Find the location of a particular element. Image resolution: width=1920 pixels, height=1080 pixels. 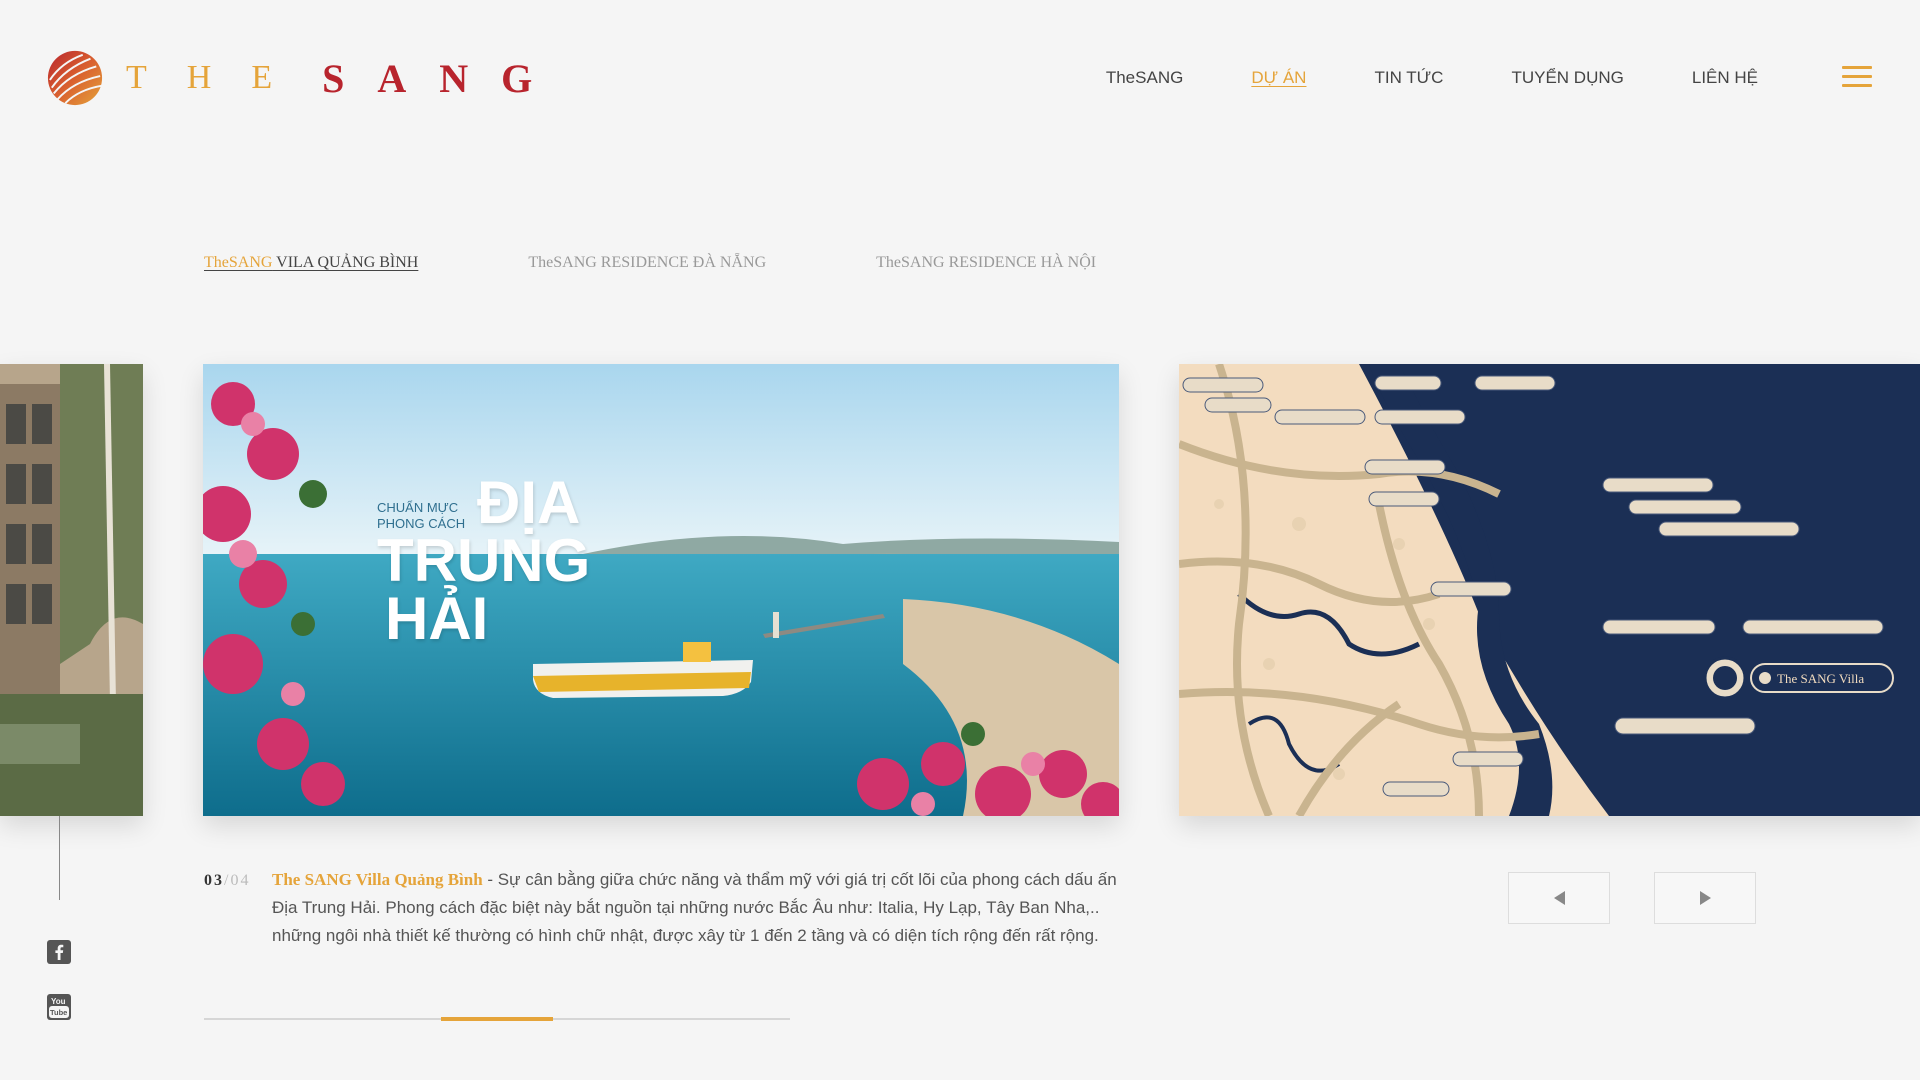

project-title: The SANG Villa Quảng Bình is located at coordinates (377, 879).